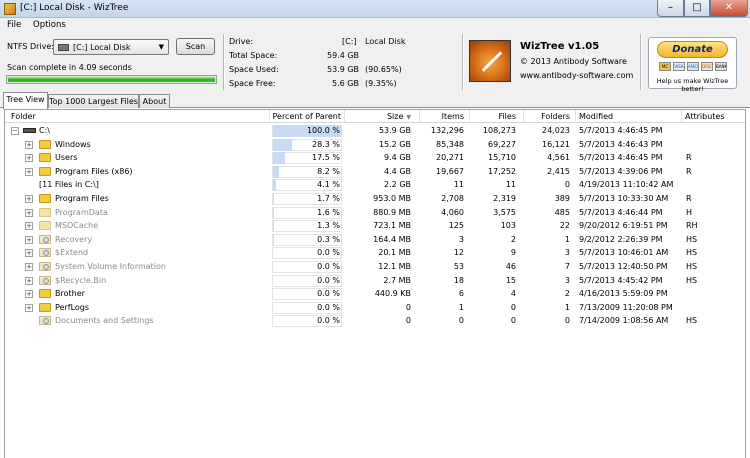  What do you see at coordinates (692, 49) in the screenshot?
I see `donate-button: Donate` at bounding box center [692, 49].